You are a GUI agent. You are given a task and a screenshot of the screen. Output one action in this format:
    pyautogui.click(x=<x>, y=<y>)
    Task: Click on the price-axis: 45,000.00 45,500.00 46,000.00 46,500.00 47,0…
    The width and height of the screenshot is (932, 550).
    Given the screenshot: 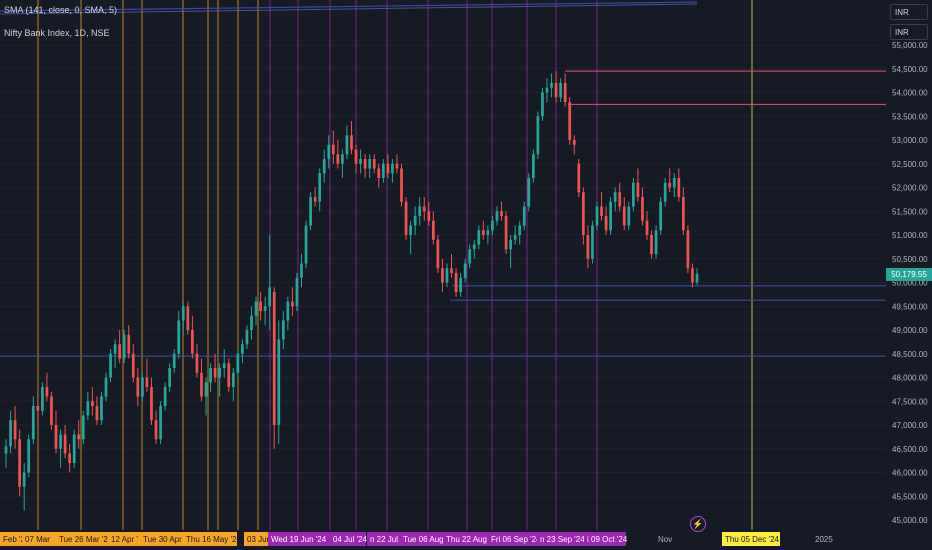 What is the action you would take?
    pyautogui.click(x=910, y=283)
    